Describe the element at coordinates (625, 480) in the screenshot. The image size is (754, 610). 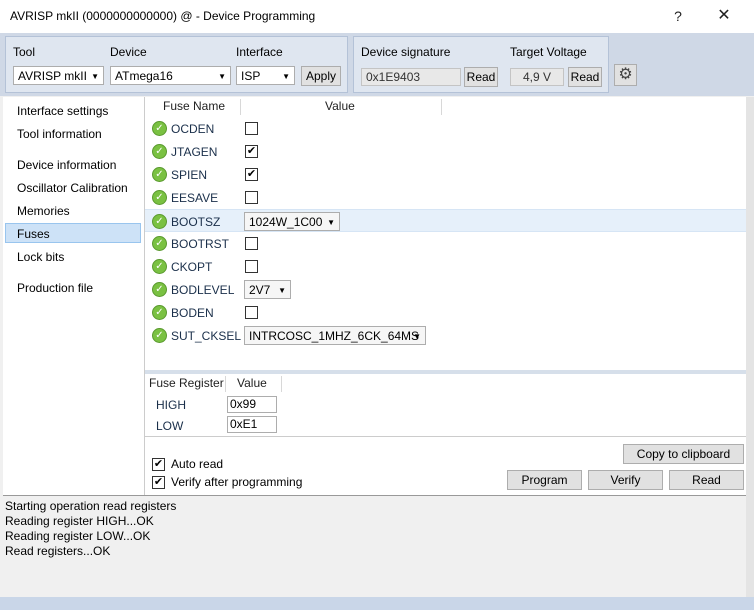
I see `verify-button: Verify` at that location.